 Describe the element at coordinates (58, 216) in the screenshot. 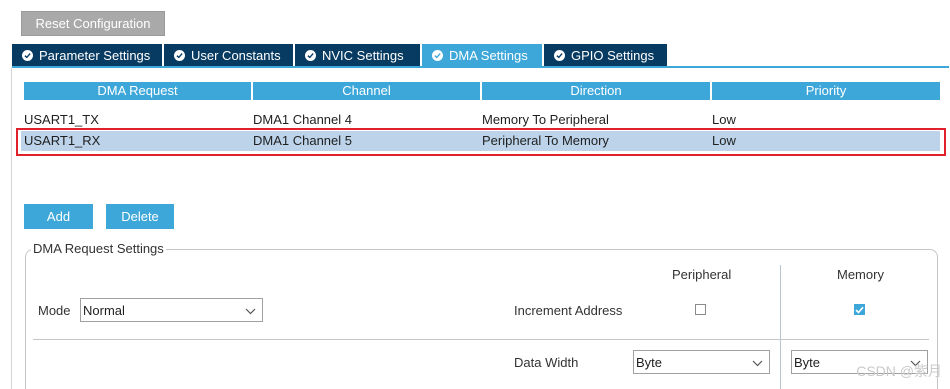

I see `add-button: Add` at that location.